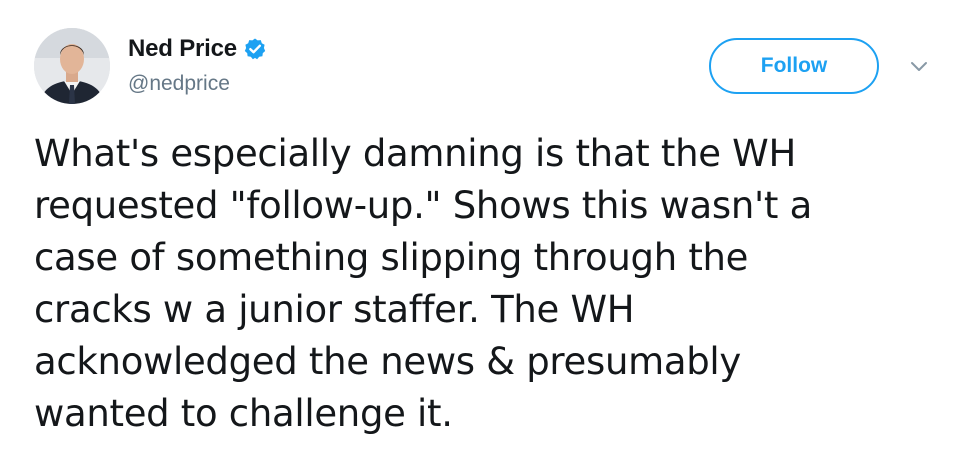 This screenshot has width=980, height=459. What do you see at coordinates (179, 84) in the screenshot?
I see `author-handle: @nedprice` at bounding box center [179, 84].